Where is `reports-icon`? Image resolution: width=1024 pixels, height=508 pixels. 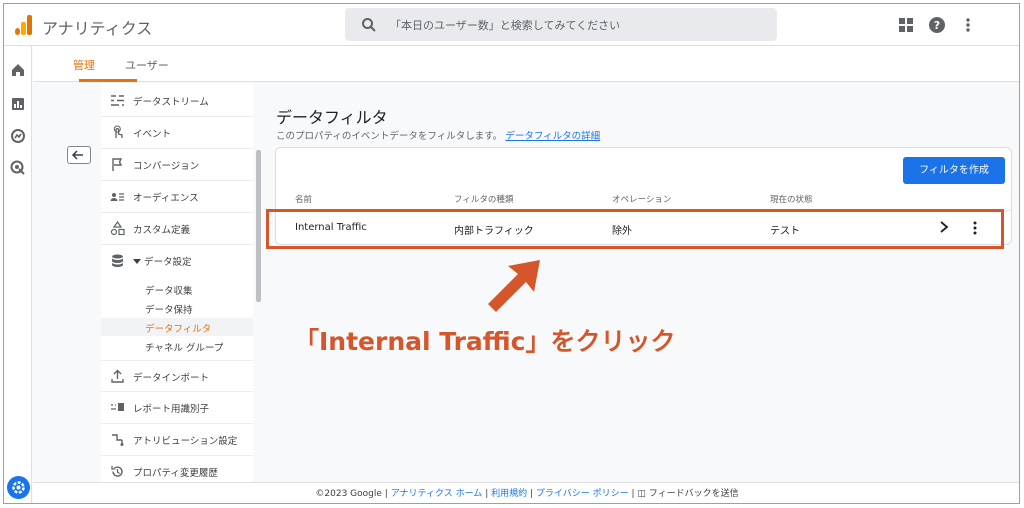 reports-icon is located at coordinates (18, 104).